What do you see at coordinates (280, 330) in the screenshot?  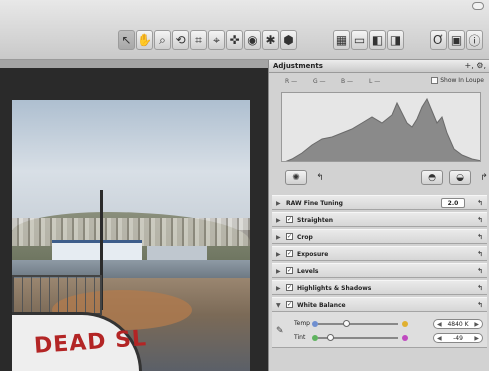 I see `eyedropper-icon: ✎` at bounding box center [280, 330].